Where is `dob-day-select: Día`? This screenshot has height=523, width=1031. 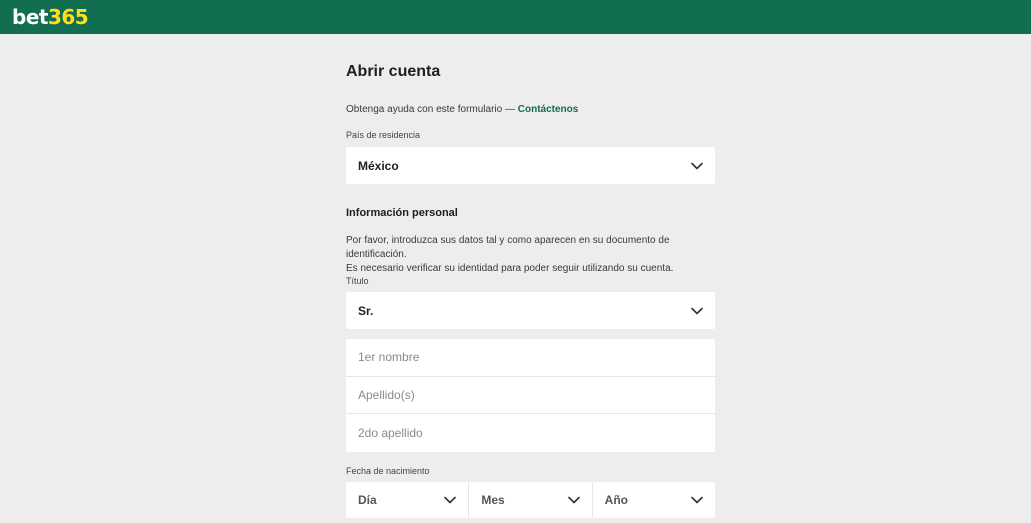 dob-day-select: Día is located at coordinates (408, 500).